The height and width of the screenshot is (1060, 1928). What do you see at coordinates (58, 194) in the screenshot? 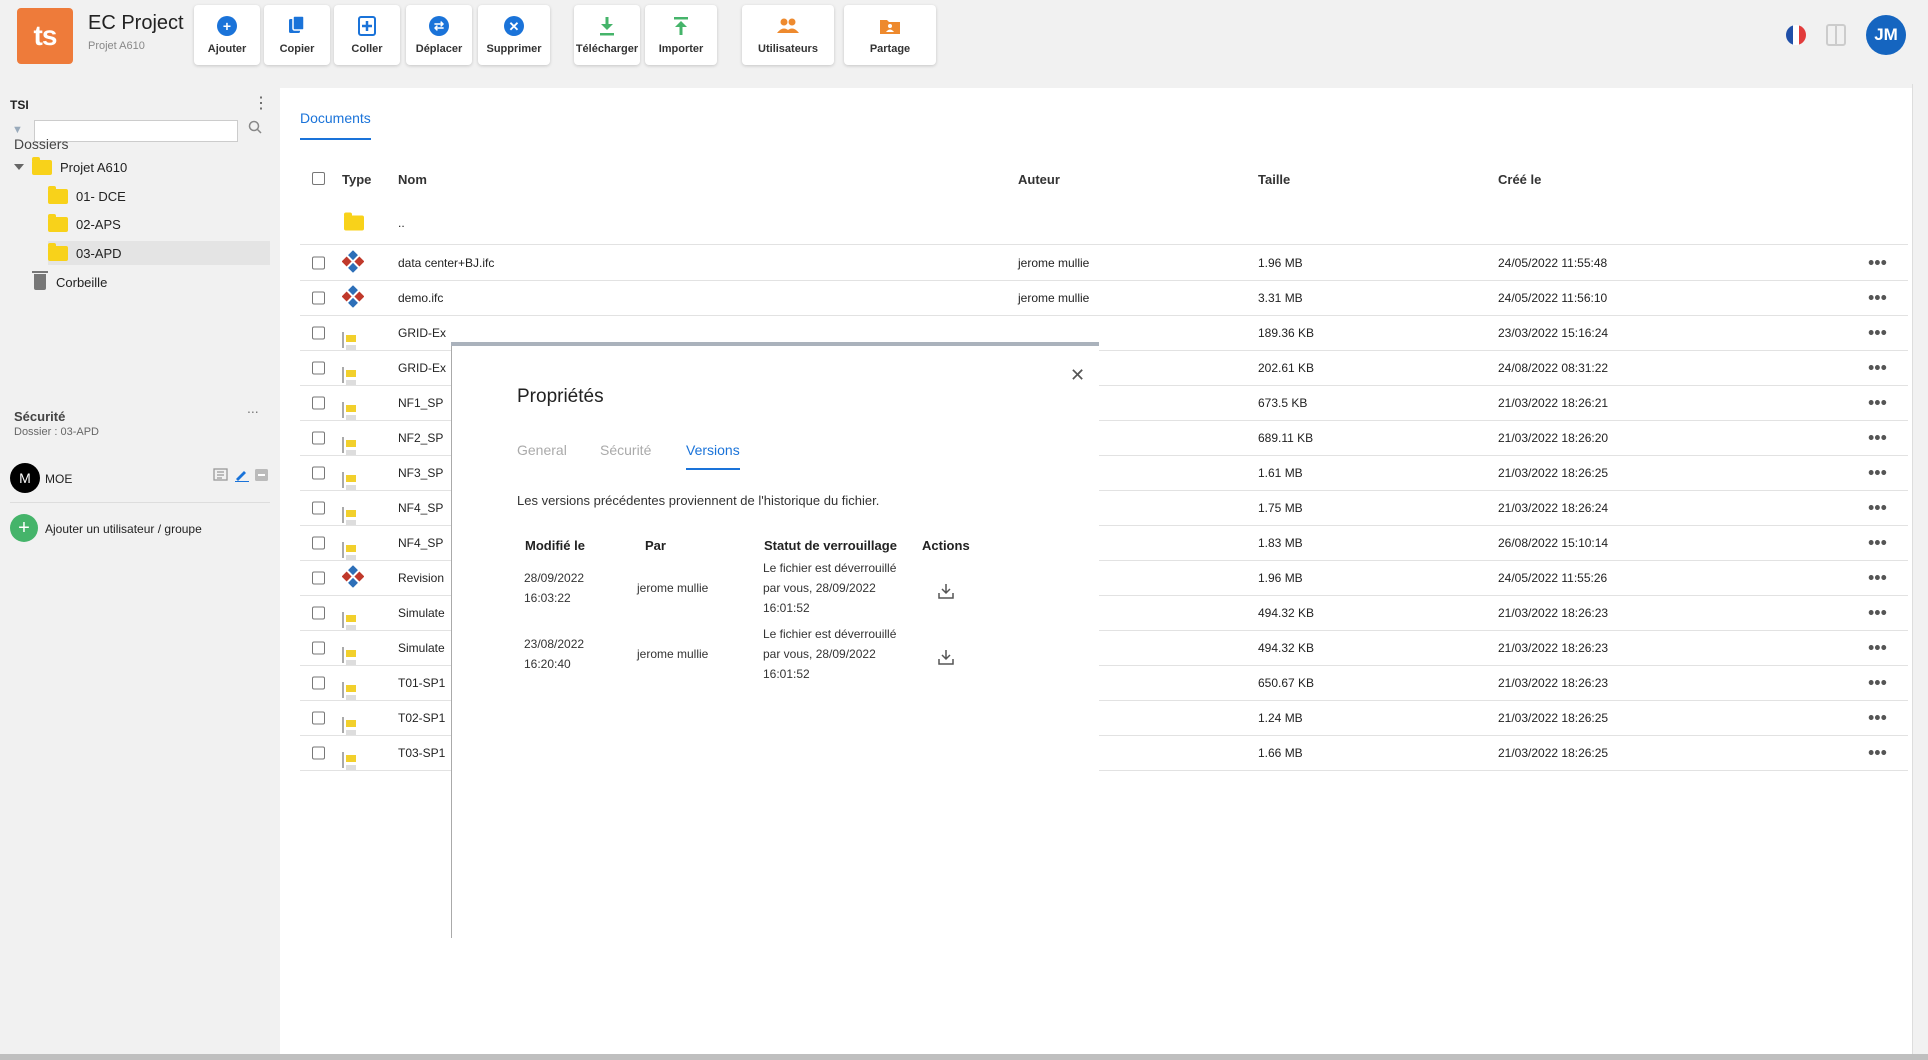
I see `folder-icon` at bounding box center [58, 194].